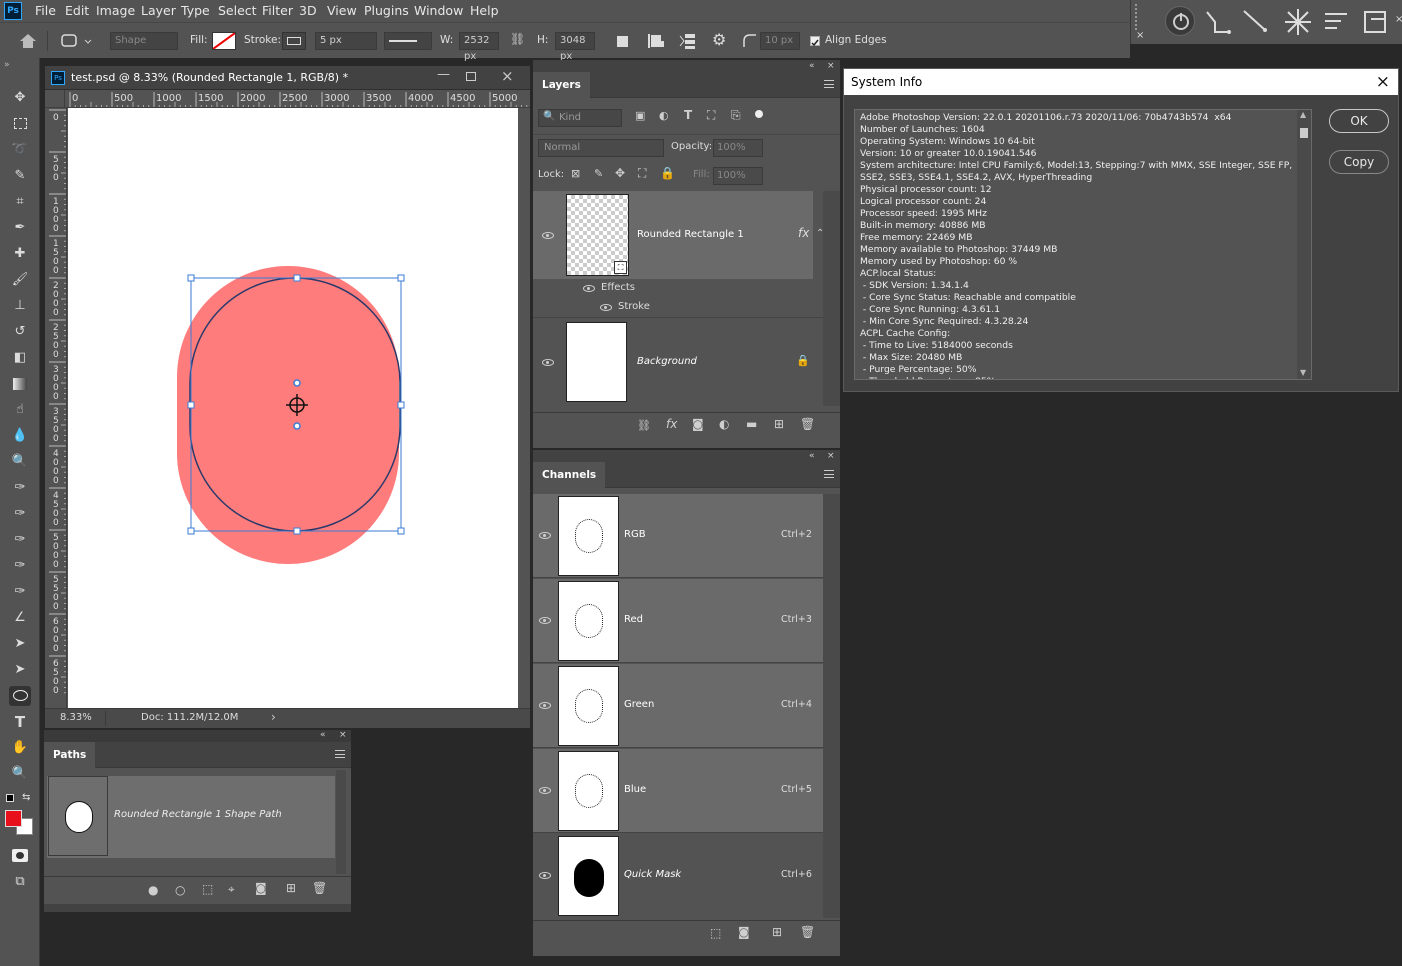  Describe the element at coordinates (652, 874) in the screenshot. I see `channel-name: Quick Mask` at that location.